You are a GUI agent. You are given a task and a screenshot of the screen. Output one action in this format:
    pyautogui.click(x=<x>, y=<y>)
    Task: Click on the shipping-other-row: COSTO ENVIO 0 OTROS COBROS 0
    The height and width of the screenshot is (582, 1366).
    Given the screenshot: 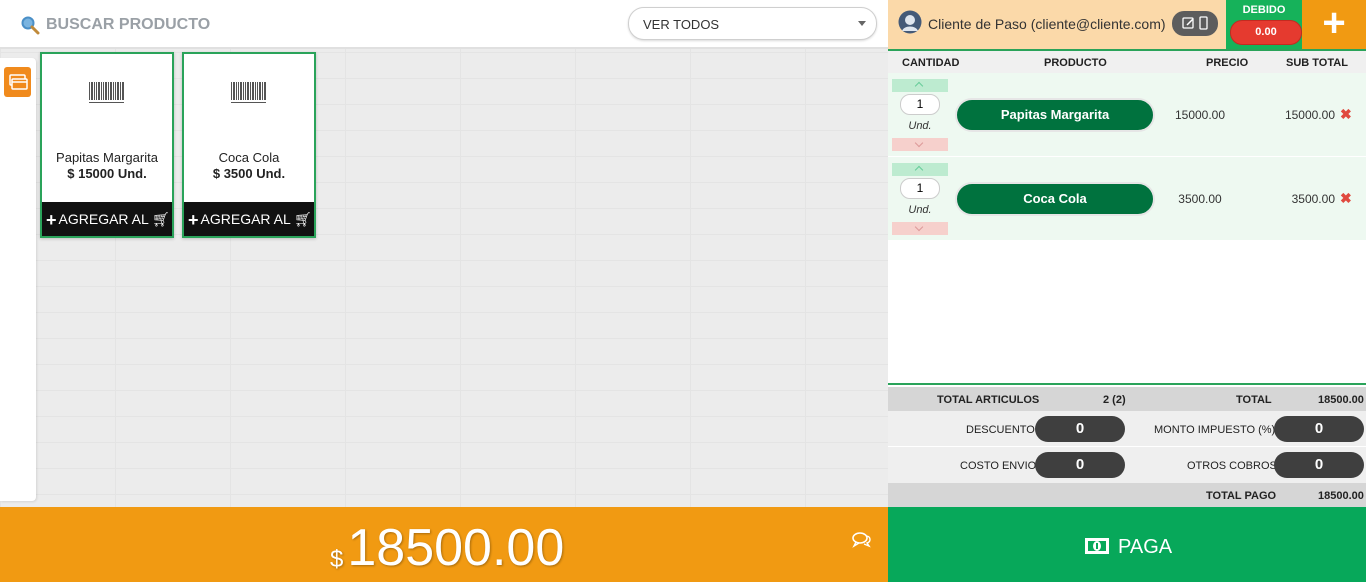 What is the action you would take?
    pyautogui.click(x=1127, y=465)
    